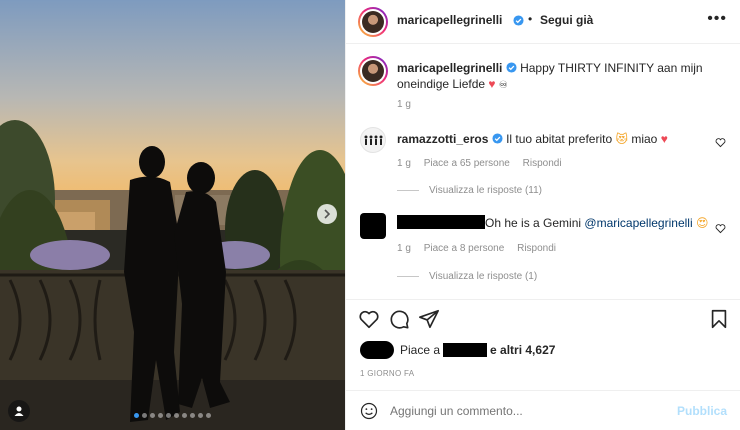 Image resolution: width=740 pixels, height=430 pixels. I want to click on comment-meta: 1 g Piace a 65 persone Rispondi, so click(484, 163).